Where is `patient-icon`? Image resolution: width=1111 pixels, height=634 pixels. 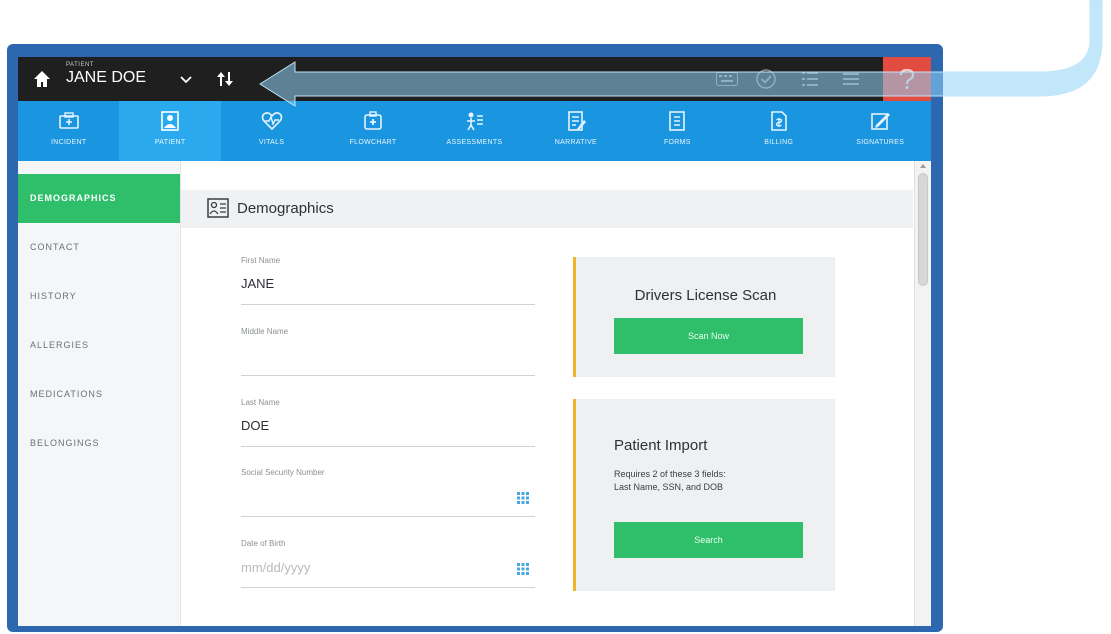 patient-icon is located at coordinates (170, 121).